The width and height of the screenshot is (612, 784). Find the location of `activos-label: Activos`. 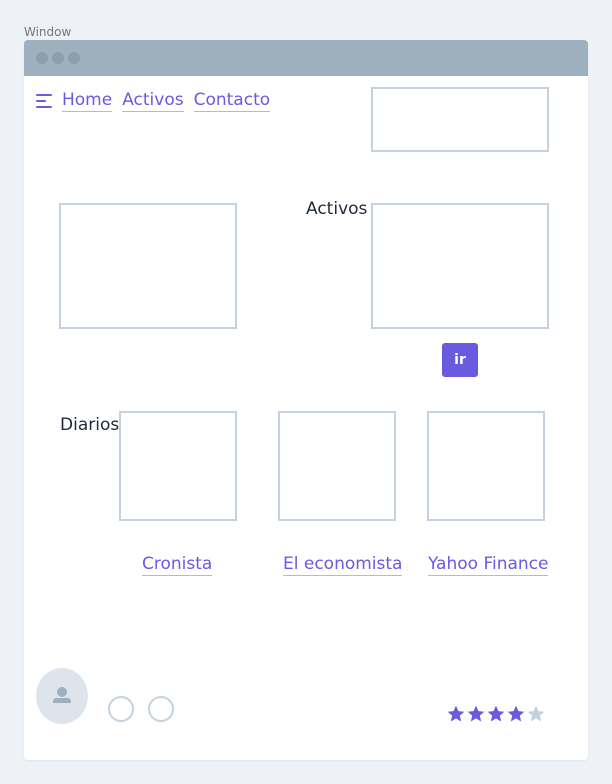

activos-label: Activos is located at coordinates (337, 209).